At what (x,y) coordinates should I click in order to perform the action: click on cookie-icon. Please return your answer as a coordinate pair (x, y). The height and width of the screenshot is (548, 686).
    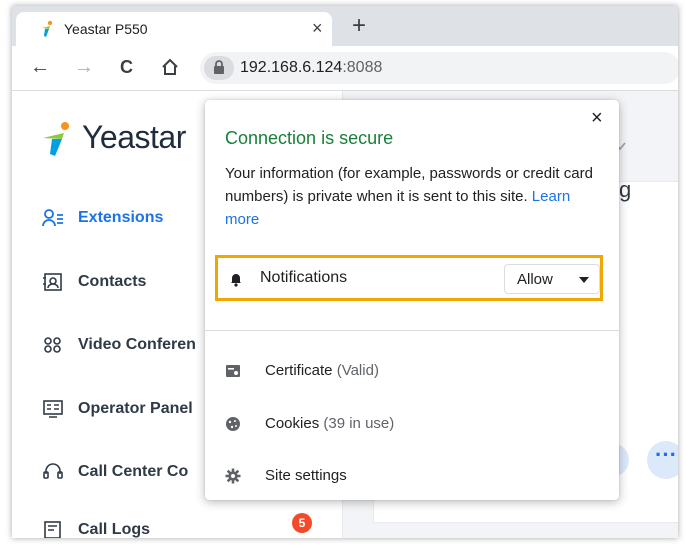
    Looking at the image, I should click on (233, 424).